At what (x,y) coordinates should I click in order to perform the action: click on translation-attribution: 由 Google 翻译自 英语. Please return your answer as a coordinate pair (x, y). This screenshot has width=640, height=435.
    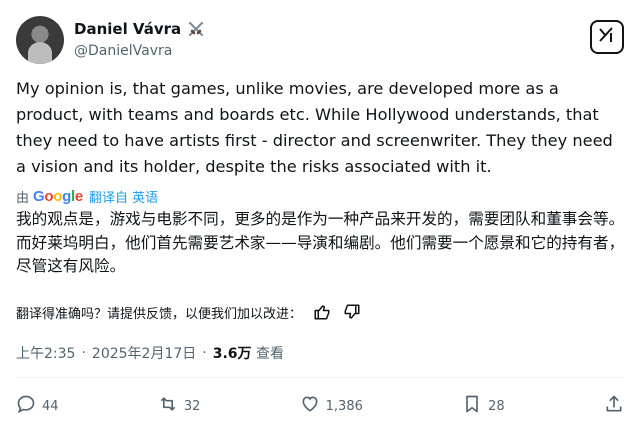
    Looking at the image, I should click on (87, 196).